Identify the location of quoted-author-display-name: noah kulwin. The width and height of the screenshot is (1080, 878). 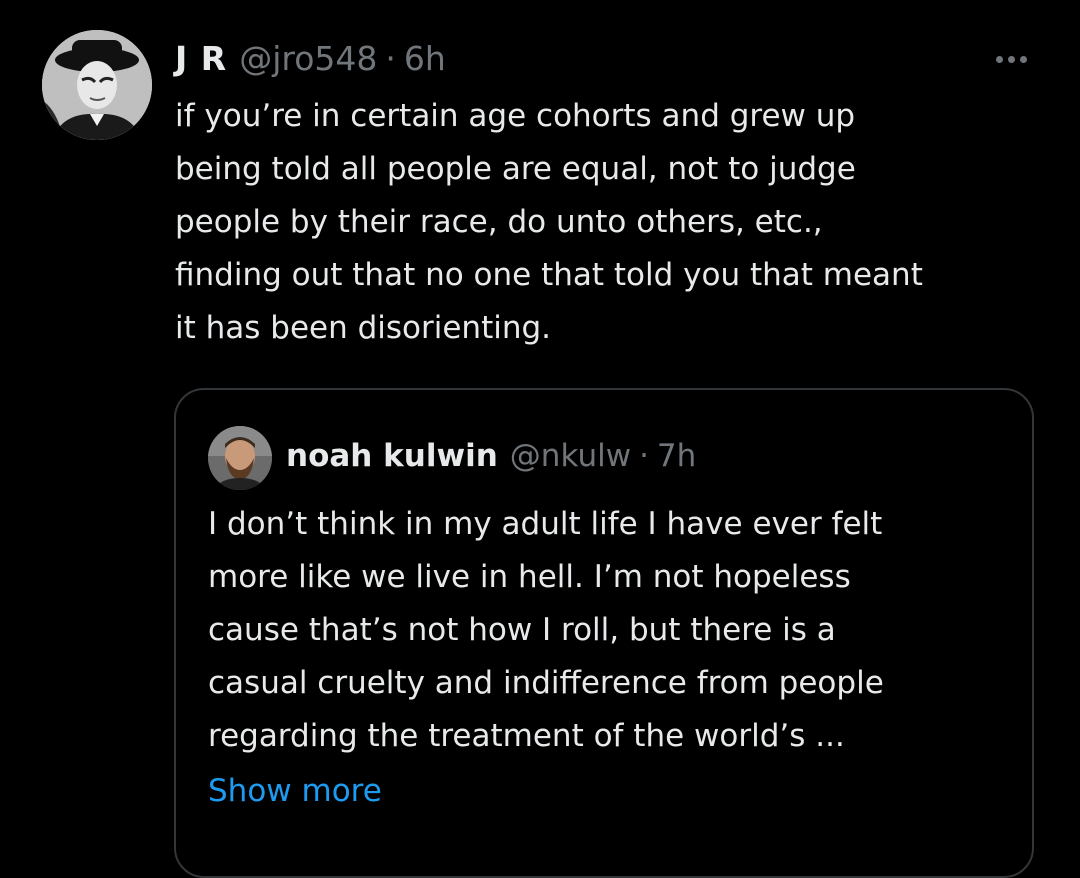
(392, 456).